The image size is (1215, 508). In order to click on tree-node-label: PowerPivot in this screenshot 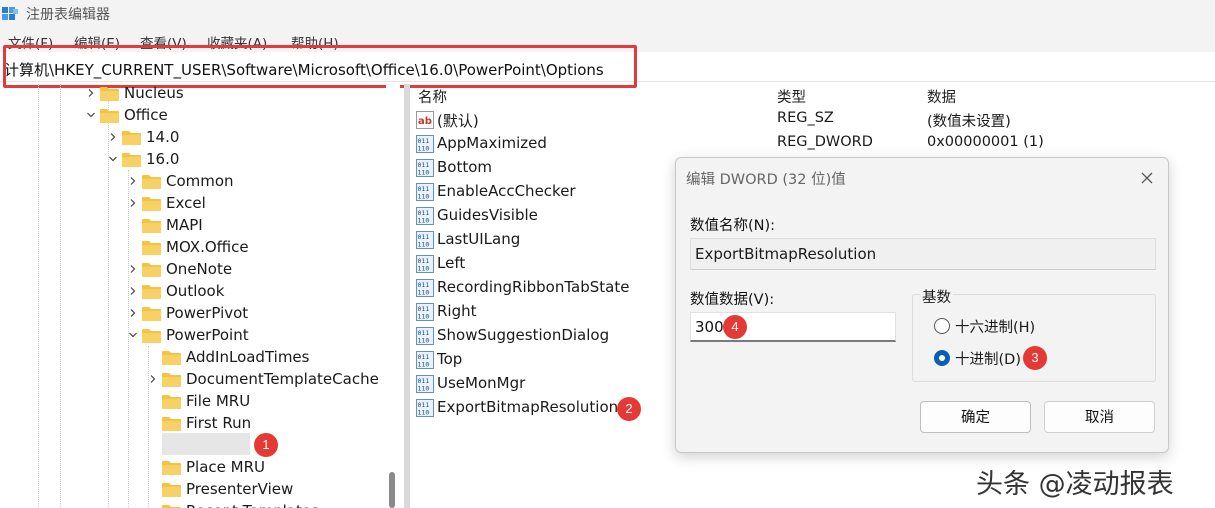, I will do `click(207, 313)`.